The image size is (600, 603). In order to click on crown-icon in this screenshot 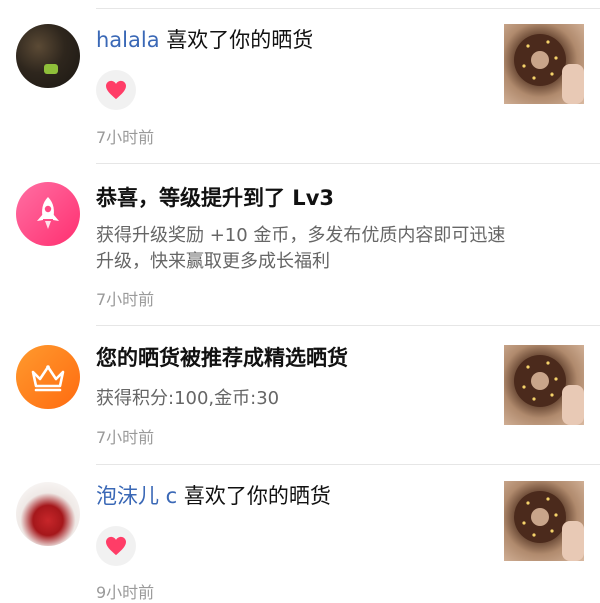, I will do `click(48, 378)`.